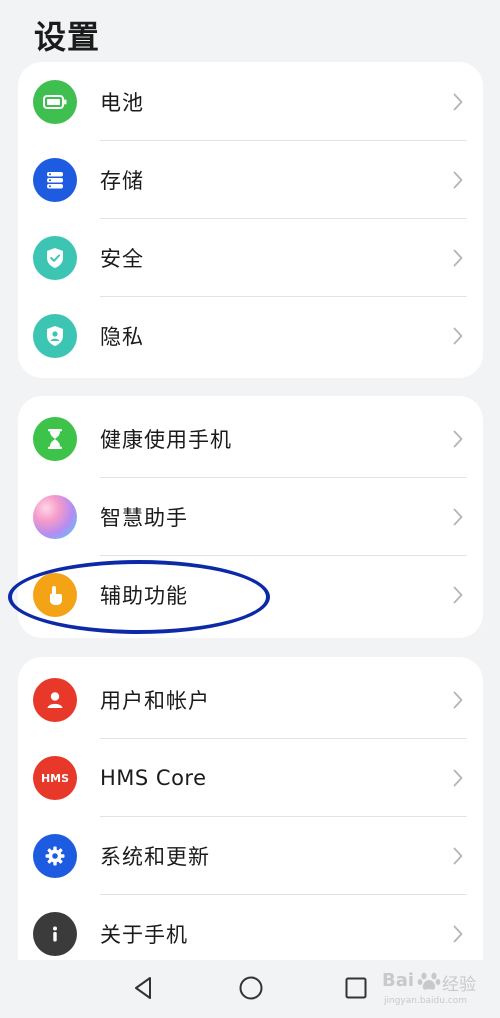 The image size is (500, 1018). I want to click on settings-item-digital-balance: 健康使用手机, so click(250, 439).